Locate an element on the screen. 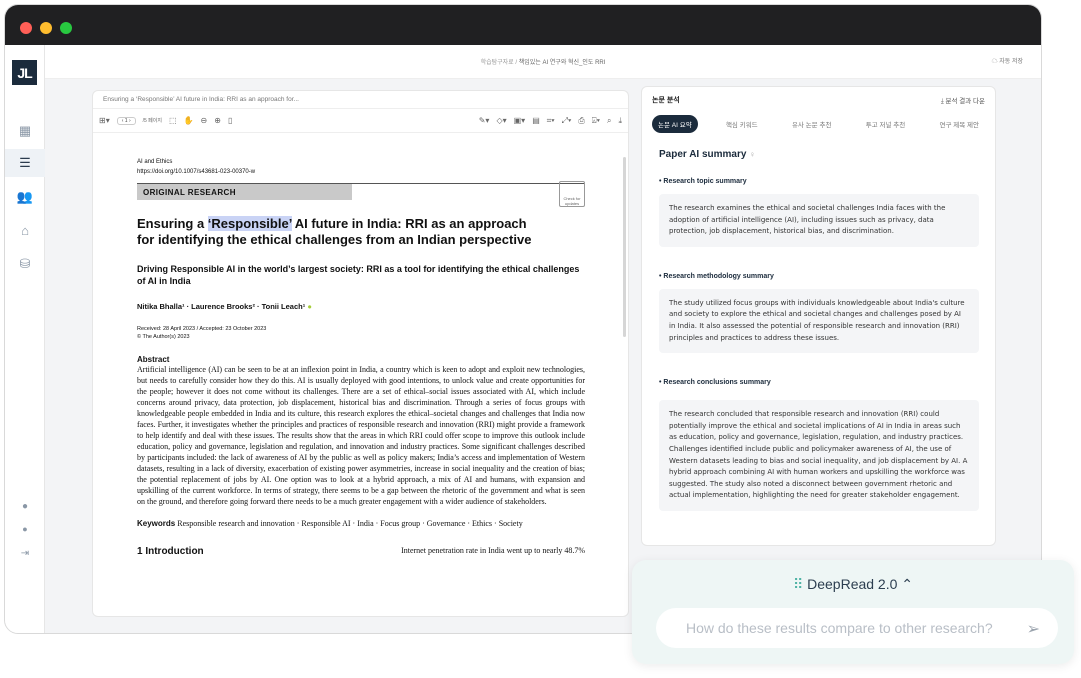 The height and width of the screenshot is (678, 1081). chat-input-box: ➢ is located at coordinates (857, 628).